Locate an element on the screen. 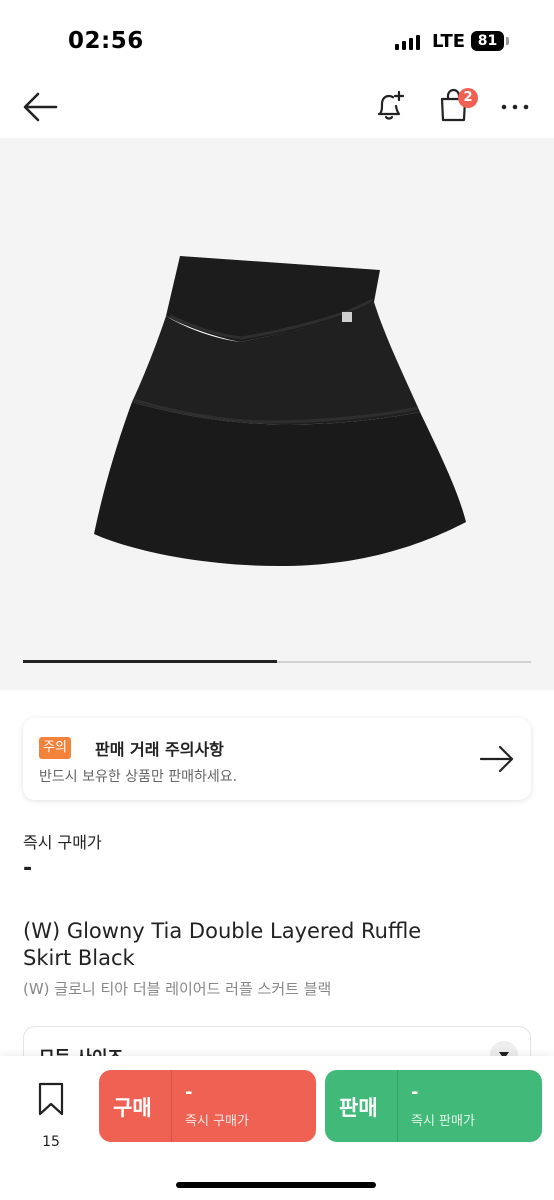 This screenshot has height=1200, width=554. carousel-indicator is located at coordinates (277, 661).